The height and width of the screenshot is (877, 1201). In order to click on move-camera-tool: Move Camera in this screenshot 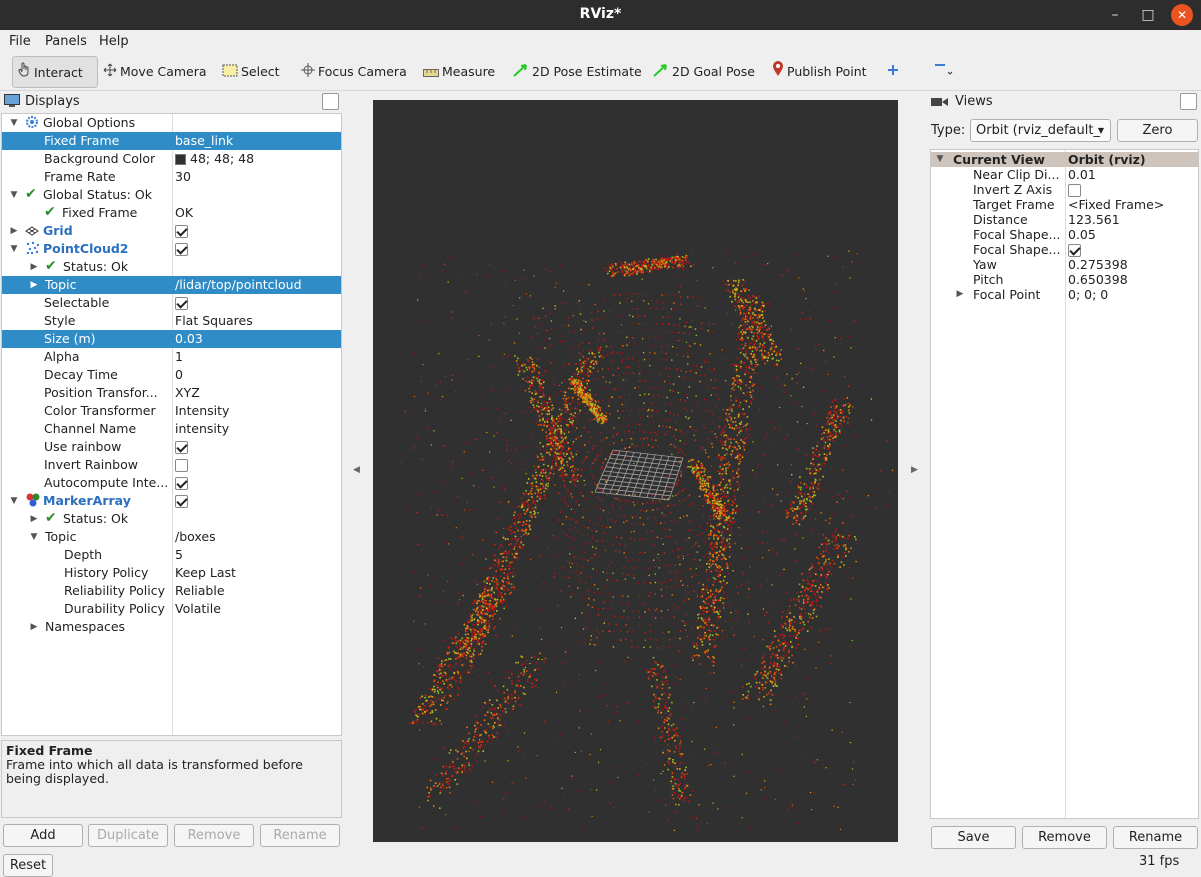, I will do `click(155, 72)`.